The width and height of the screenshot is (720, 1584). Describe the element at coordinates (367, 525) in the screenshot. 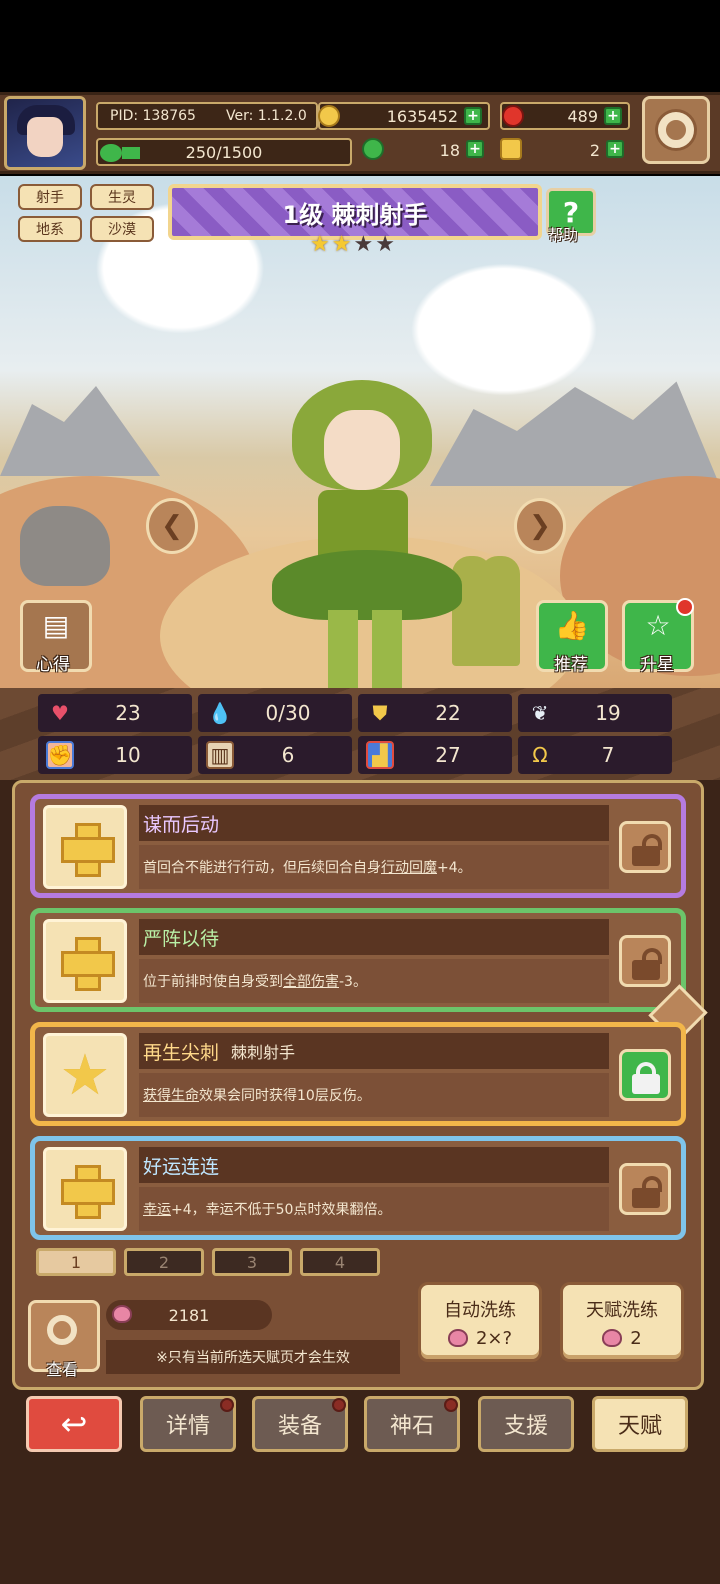

I see `hero-character` at that location.